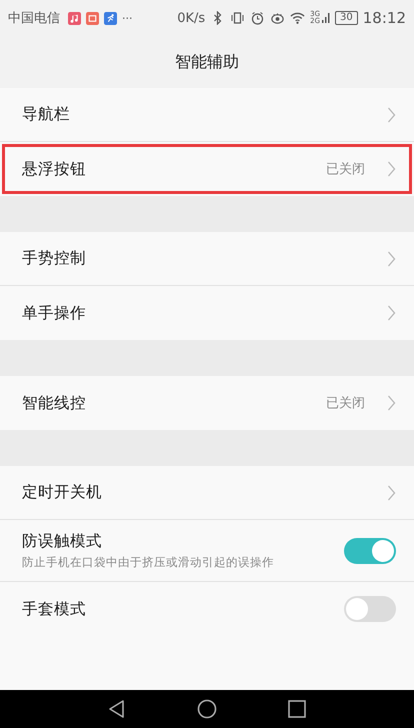 The width and height of the screenshot is (414, 728). What do you see at coordinates (54, 609) in the screenshot?
I see `setting-label: 手套模式` at bounding box center [54, 609].